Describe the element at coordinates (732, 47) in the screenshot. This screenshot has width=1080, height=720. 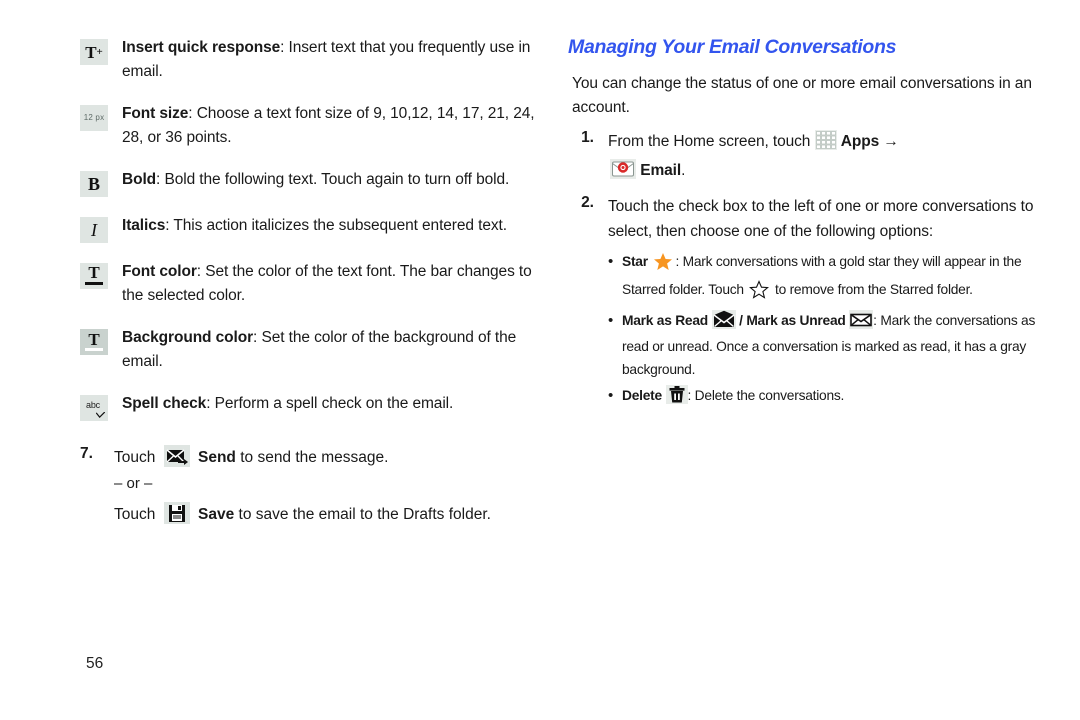
I see `section-heading: Managing Your Email Conversations` at that location.